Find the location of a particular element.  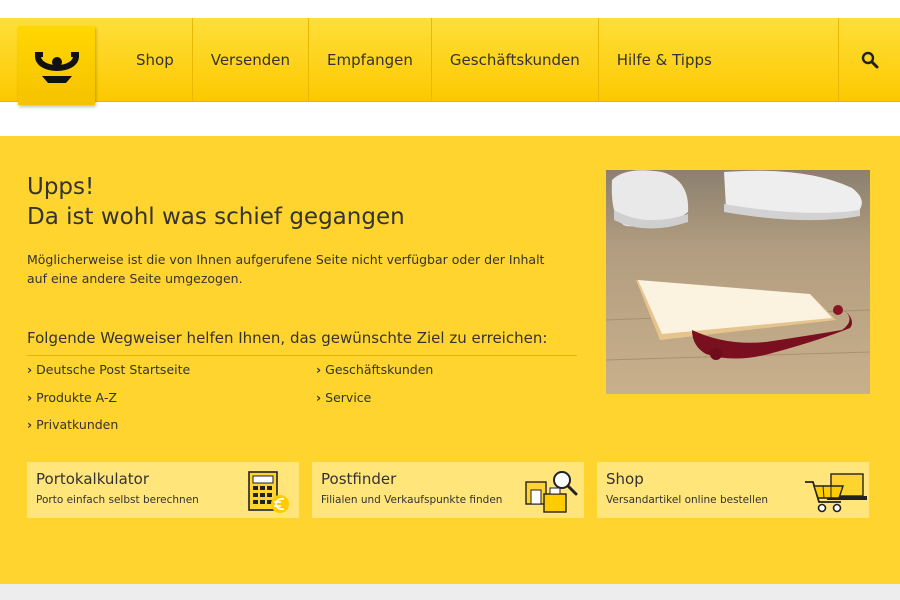

nav-empfangen: Empfangen is located at coordinates (370, 60).